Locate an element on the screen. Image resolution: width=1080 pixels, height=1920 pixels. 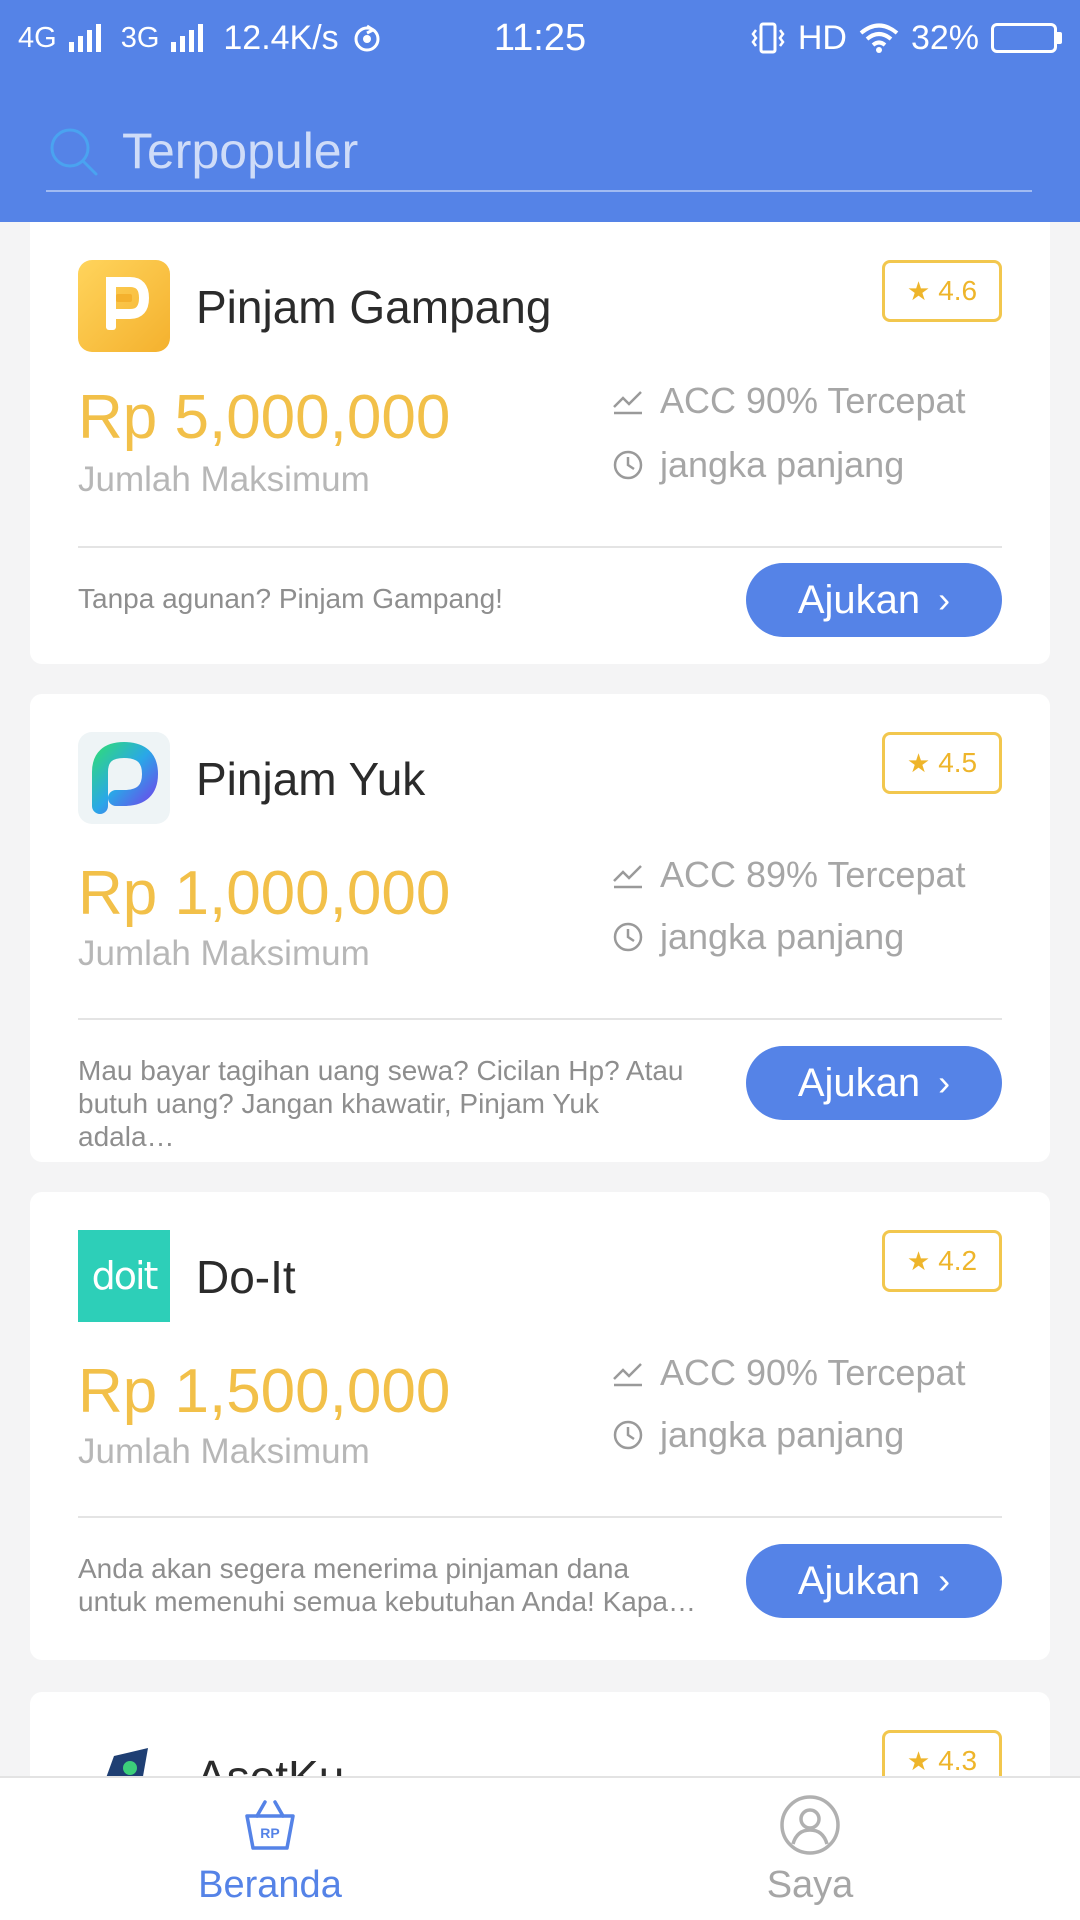
rating-value: 4.3 is located at coordinates (958, 1760).